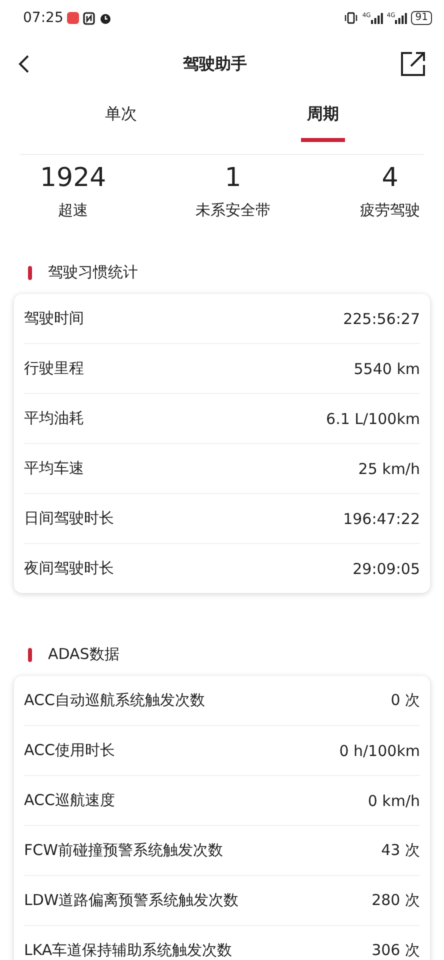 This screenshot has height=960, width=444. I want to click on stat-value: 1924, so click(73, 178).